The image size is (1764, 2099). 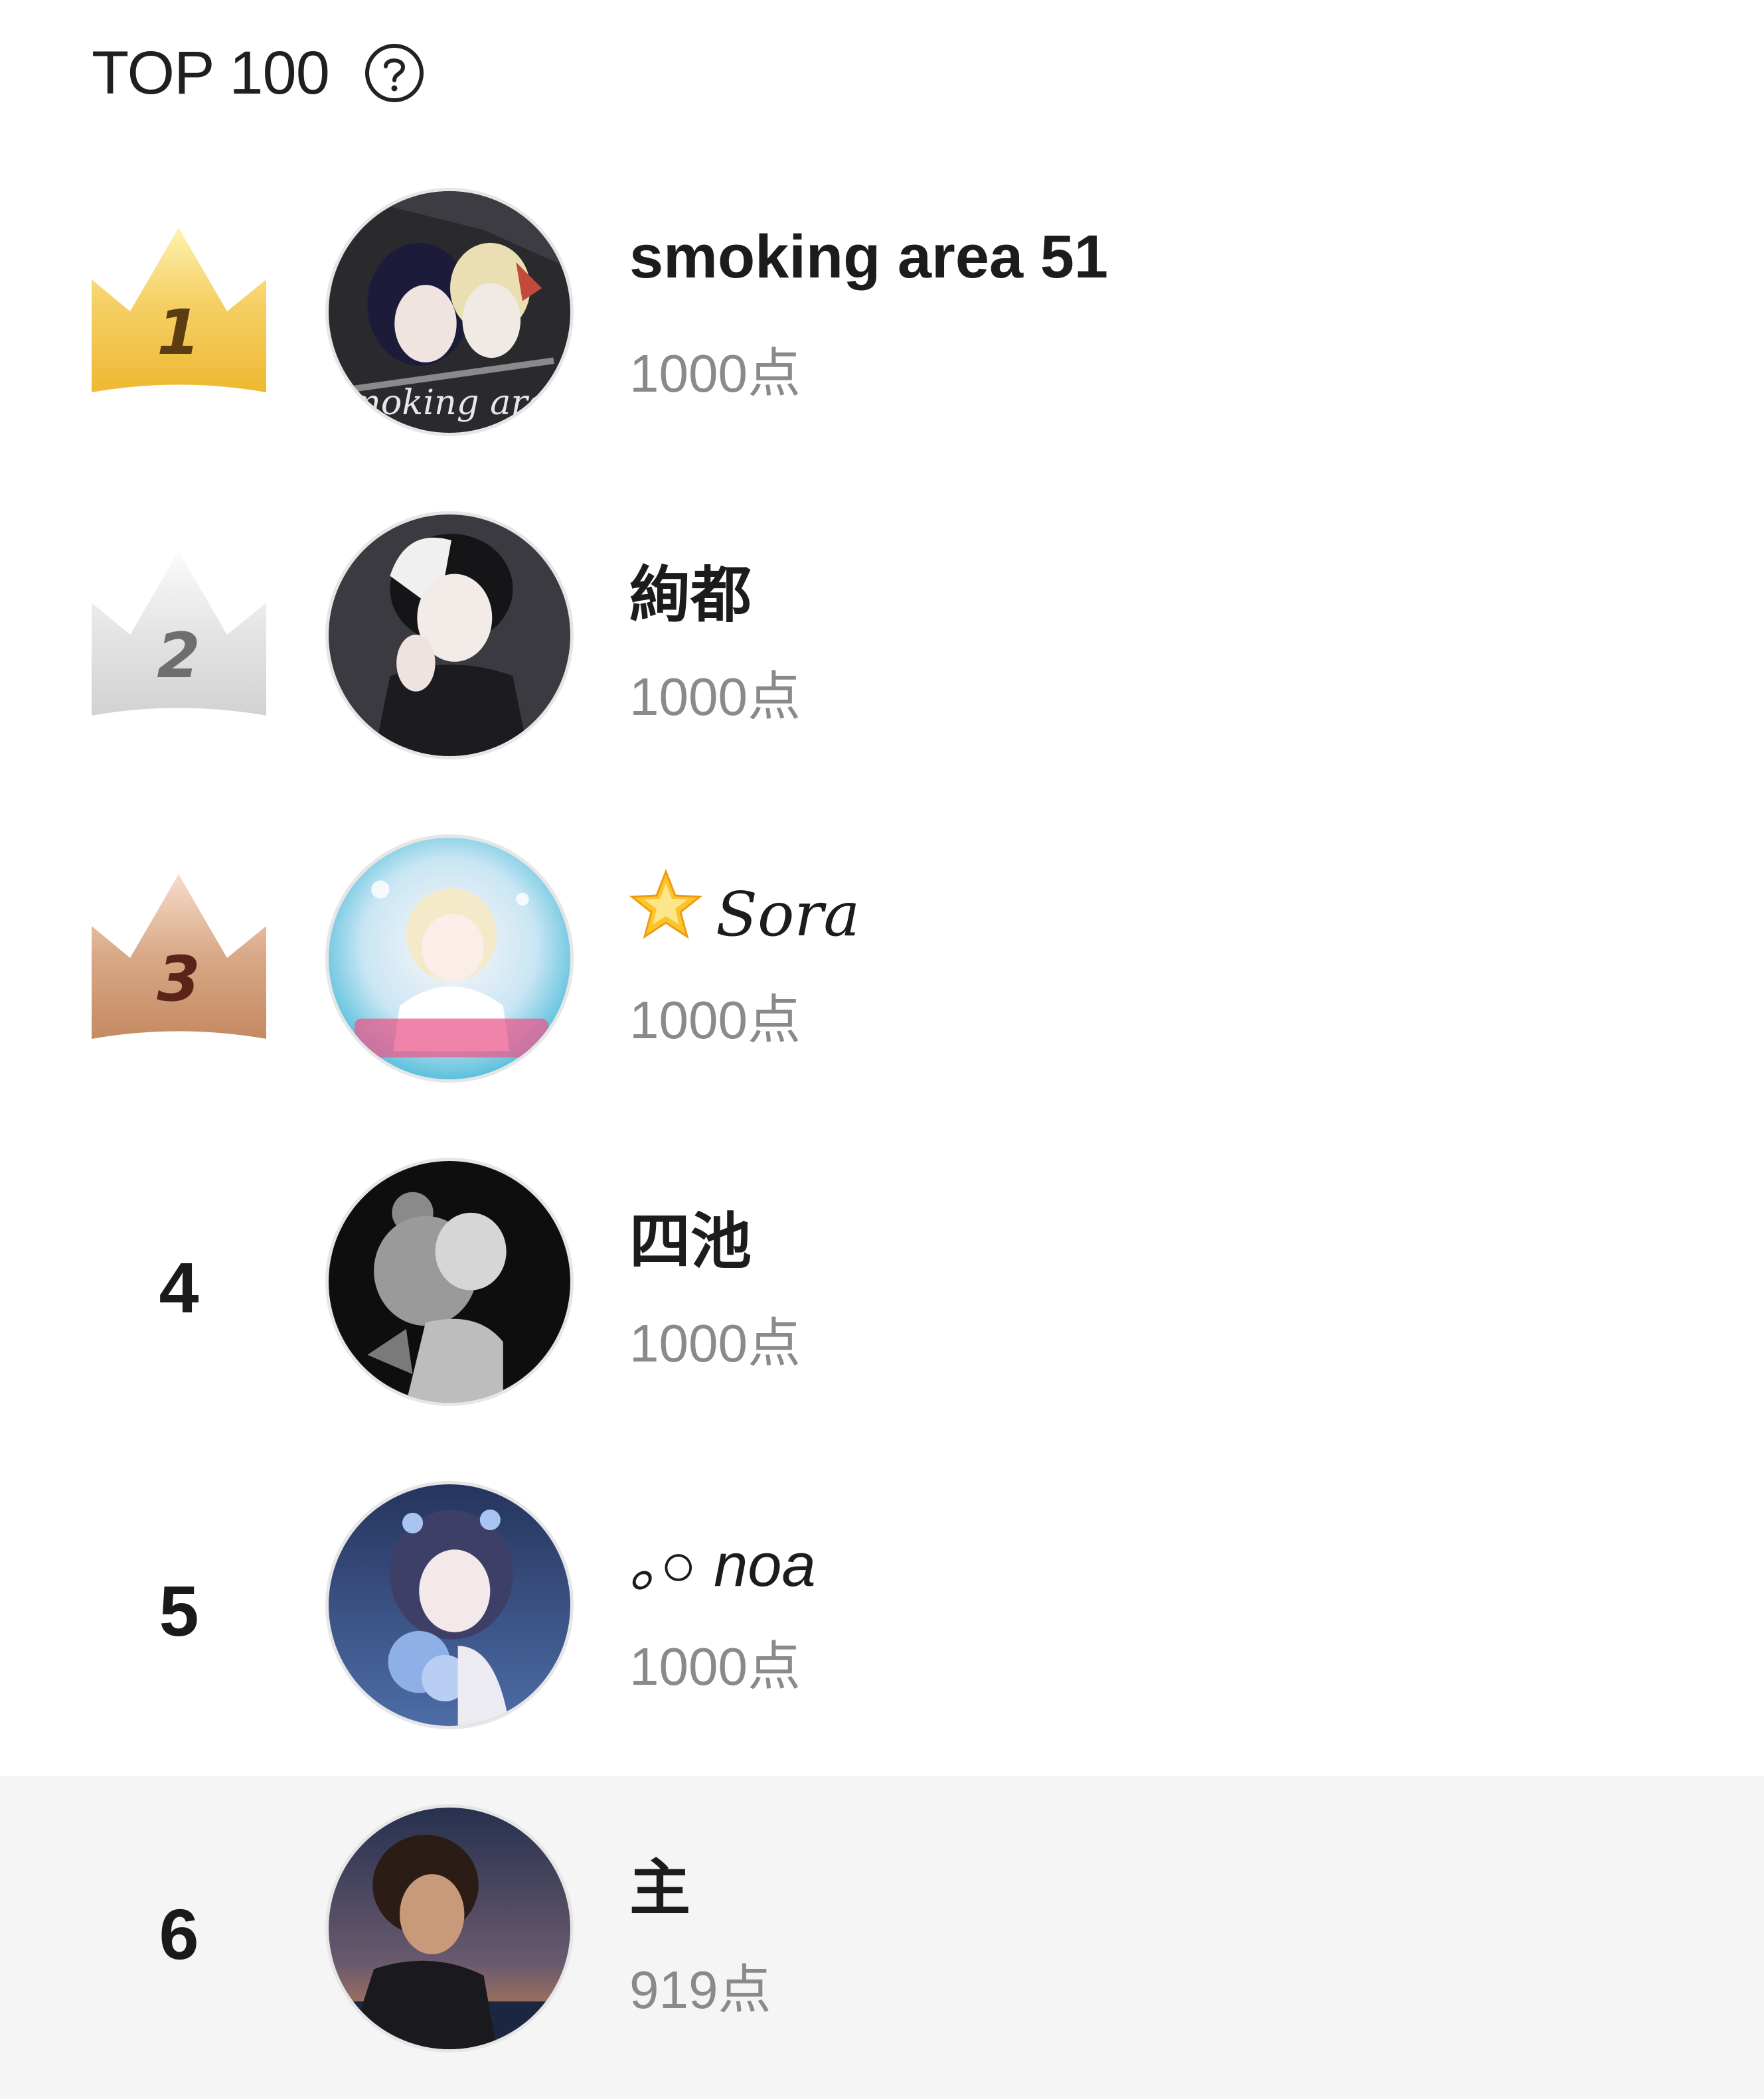 I want to click on silver-crown-icon: 2, so click(x=179, y=640).